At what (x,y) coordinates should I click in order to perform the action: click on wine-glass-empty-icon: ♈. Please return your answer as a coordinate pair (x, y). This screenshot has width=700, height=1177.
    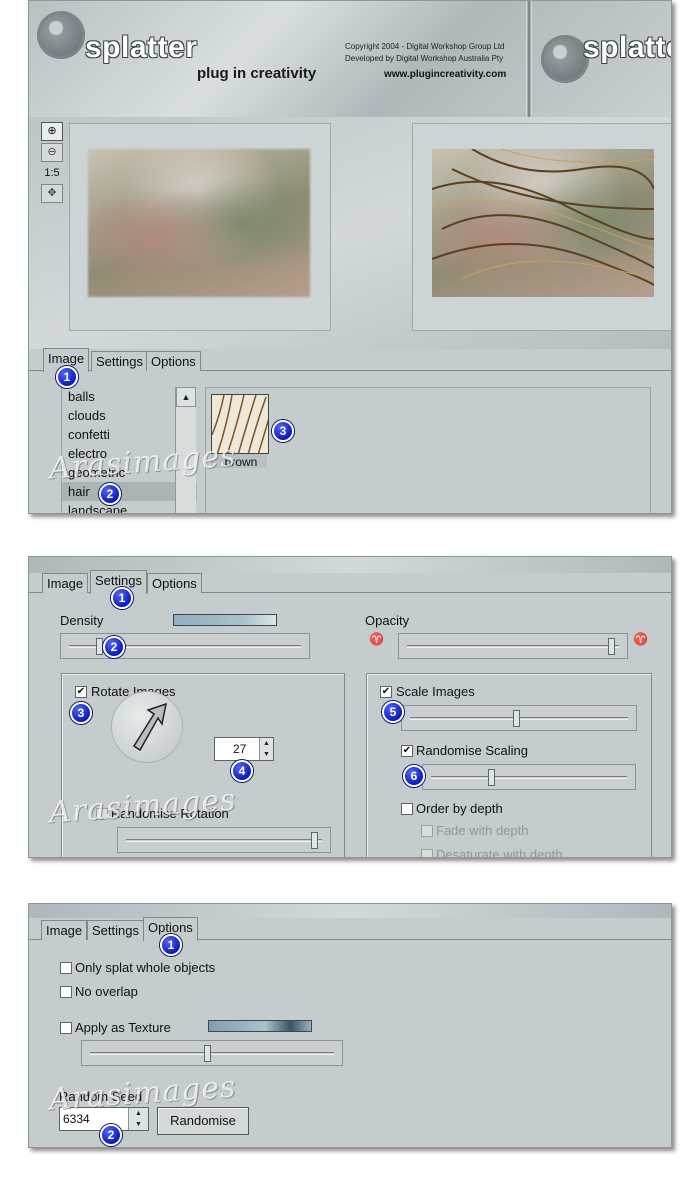
    Looking at the image, I should click on (376, 639).